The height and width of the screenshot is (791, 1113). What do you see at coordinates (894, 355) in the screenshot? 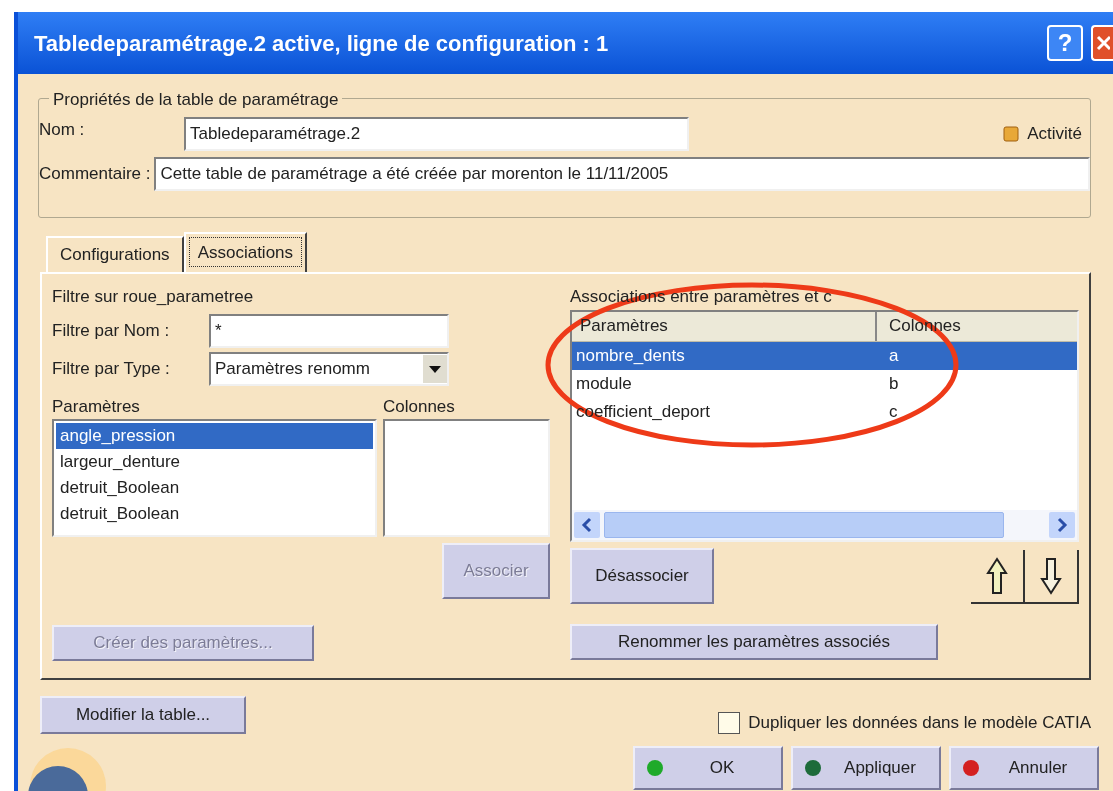
I see `table-cell-text: a` at bounding box center [894, 355].